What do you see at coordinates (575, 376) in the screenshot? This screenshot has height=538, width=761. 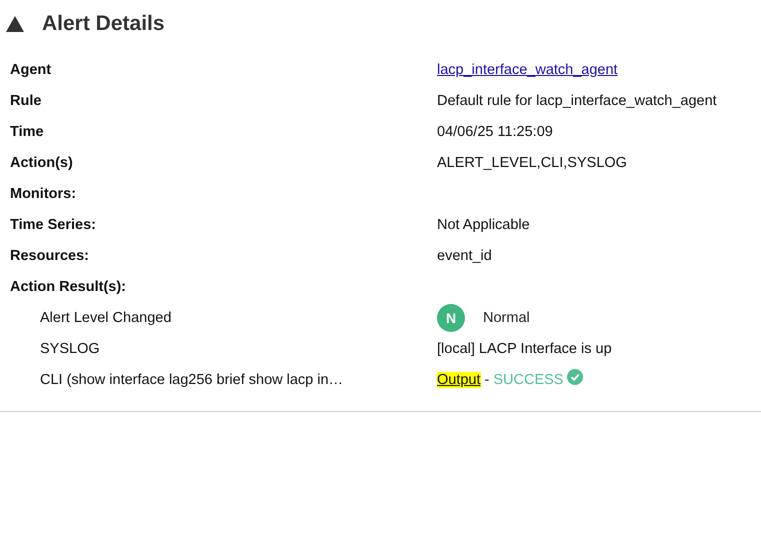 I see `success-check-icon` at bounding box center [575, 376].